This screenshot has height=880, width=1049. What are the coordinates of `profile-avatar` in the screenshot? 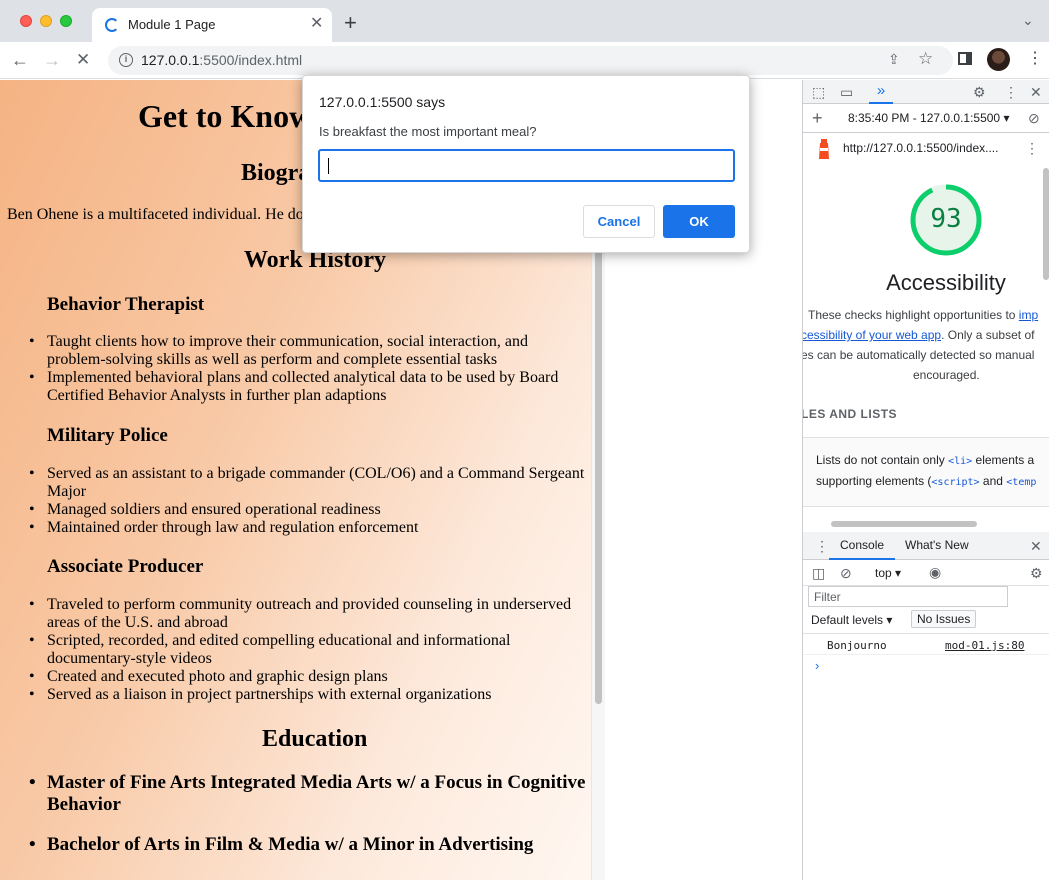 It's located at (998, 59).